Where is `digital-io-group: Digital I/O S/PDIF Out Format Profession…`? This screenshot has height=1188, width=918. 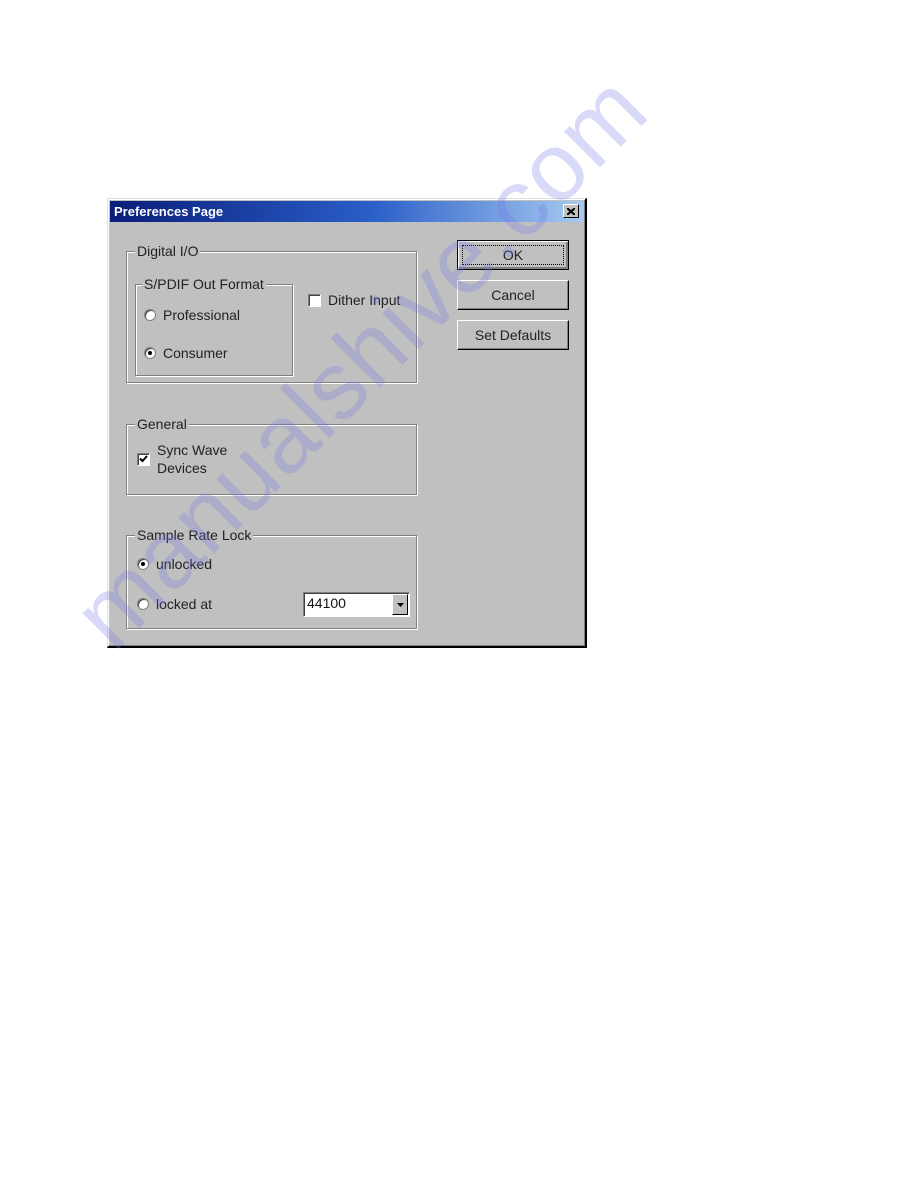 digital-io-group: Digital I/O S/PDIF Out Format Profession… is located at coordinates (271, 312).